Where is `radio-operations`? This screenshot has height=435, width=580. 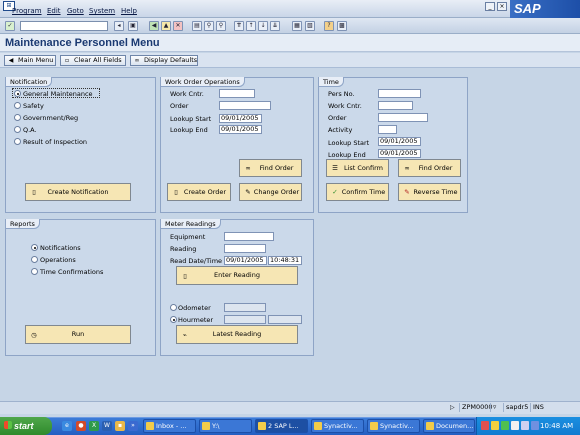
radio-operations is located at coordinates (34, 259).